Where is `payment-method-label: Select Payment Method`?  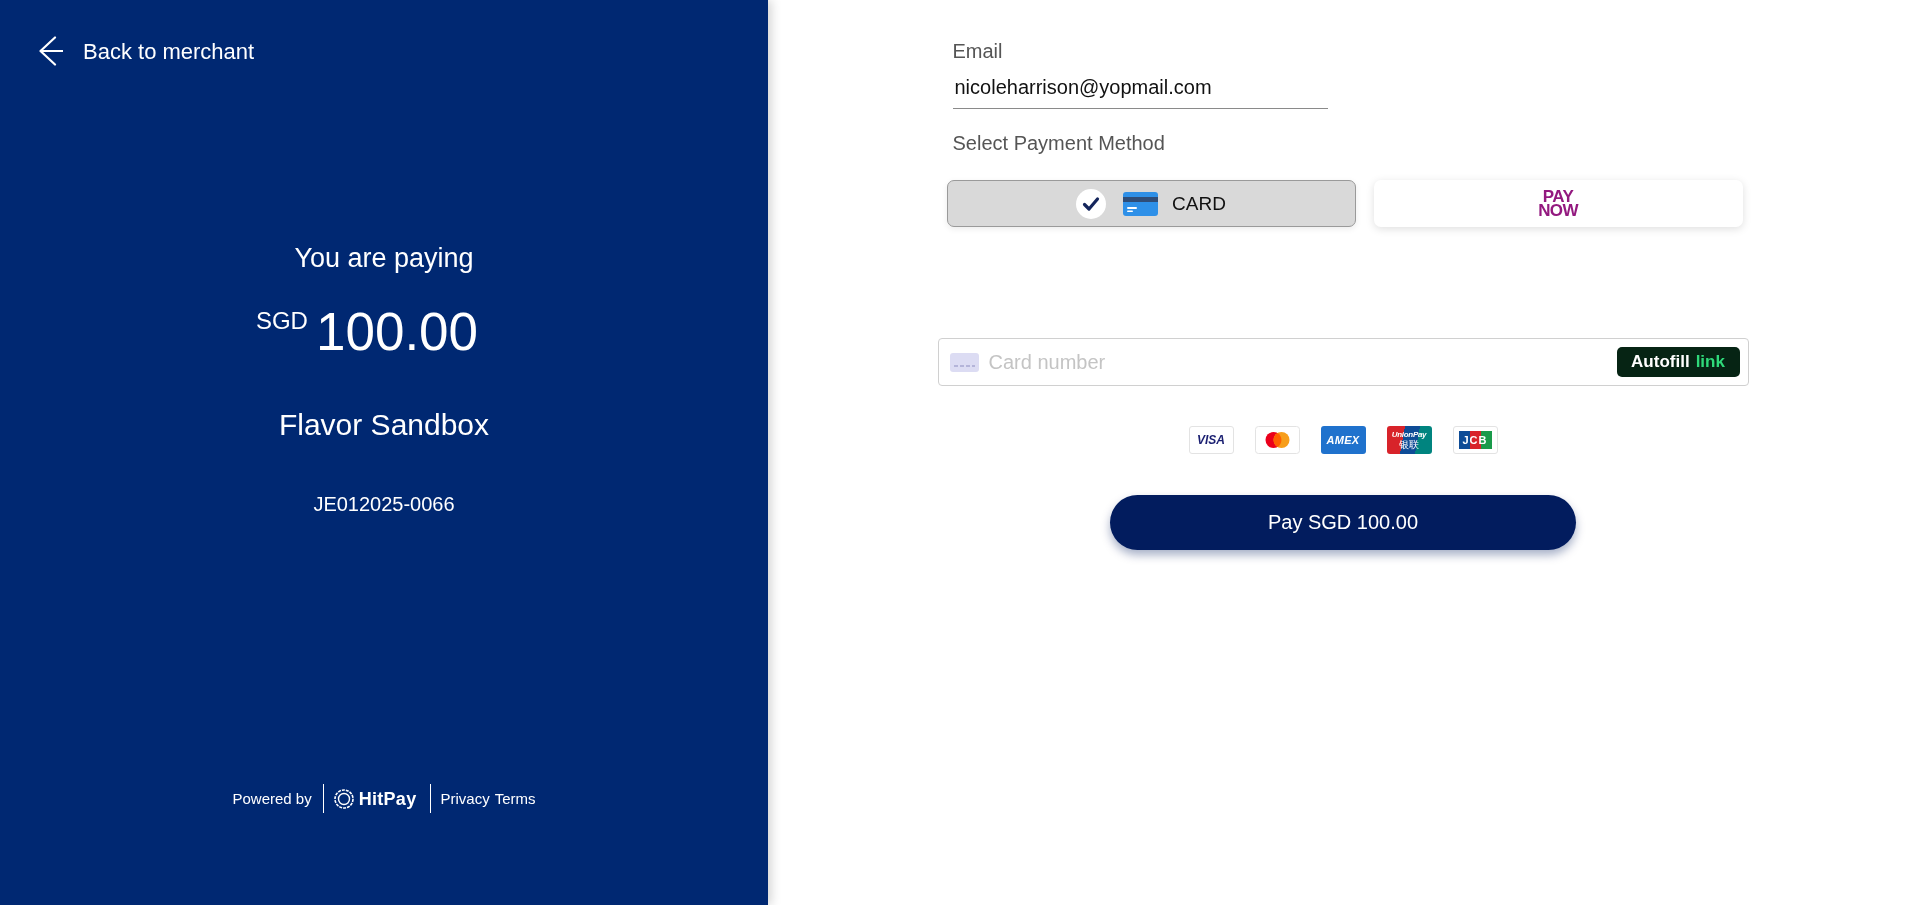 payment-method-label: Select Payment Method is located at coordinates (1058, 143).